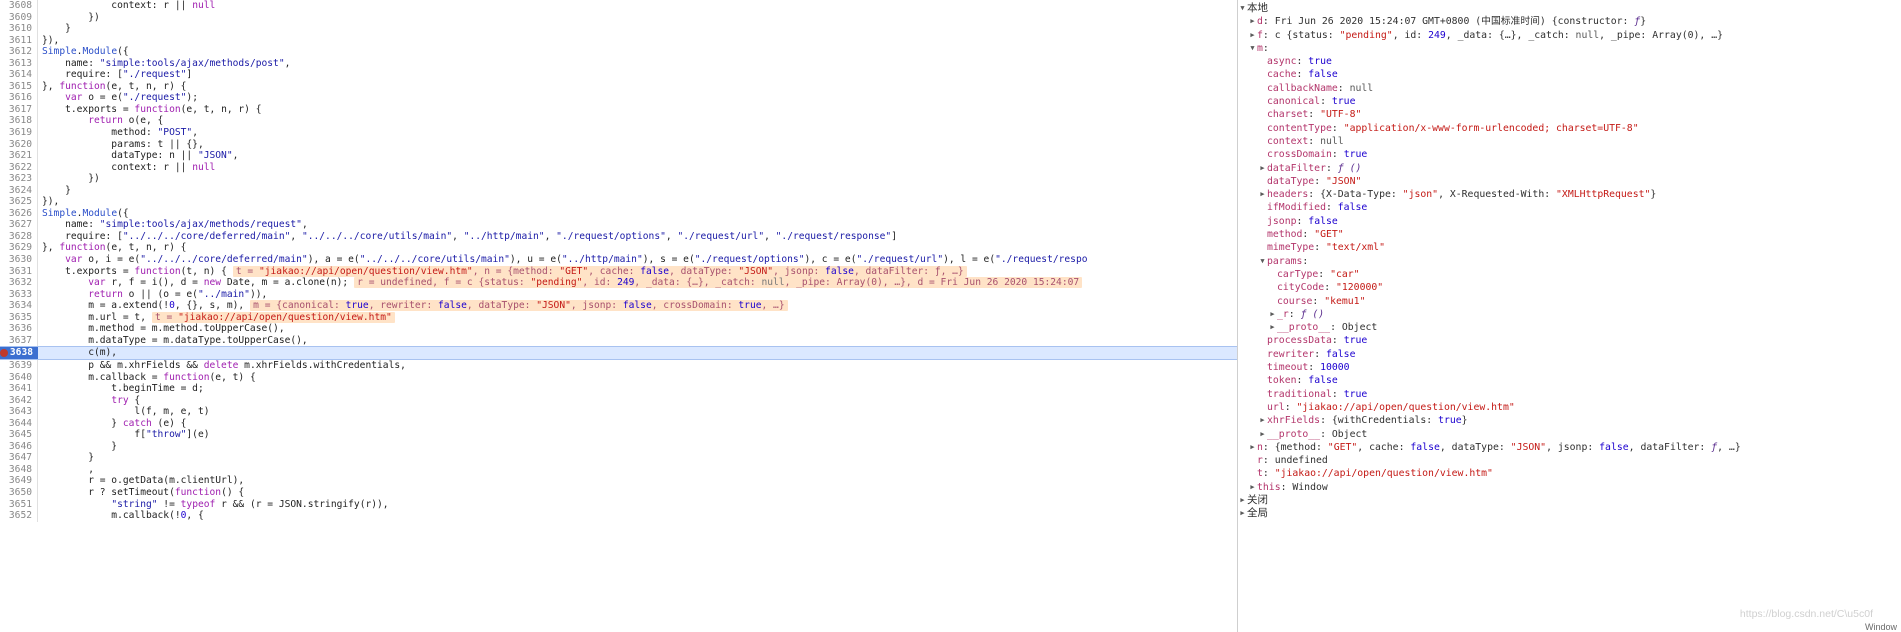  I want to click on scope-row: ▶ xhrFields: {withCredentials: true}, so click(1569, 420).